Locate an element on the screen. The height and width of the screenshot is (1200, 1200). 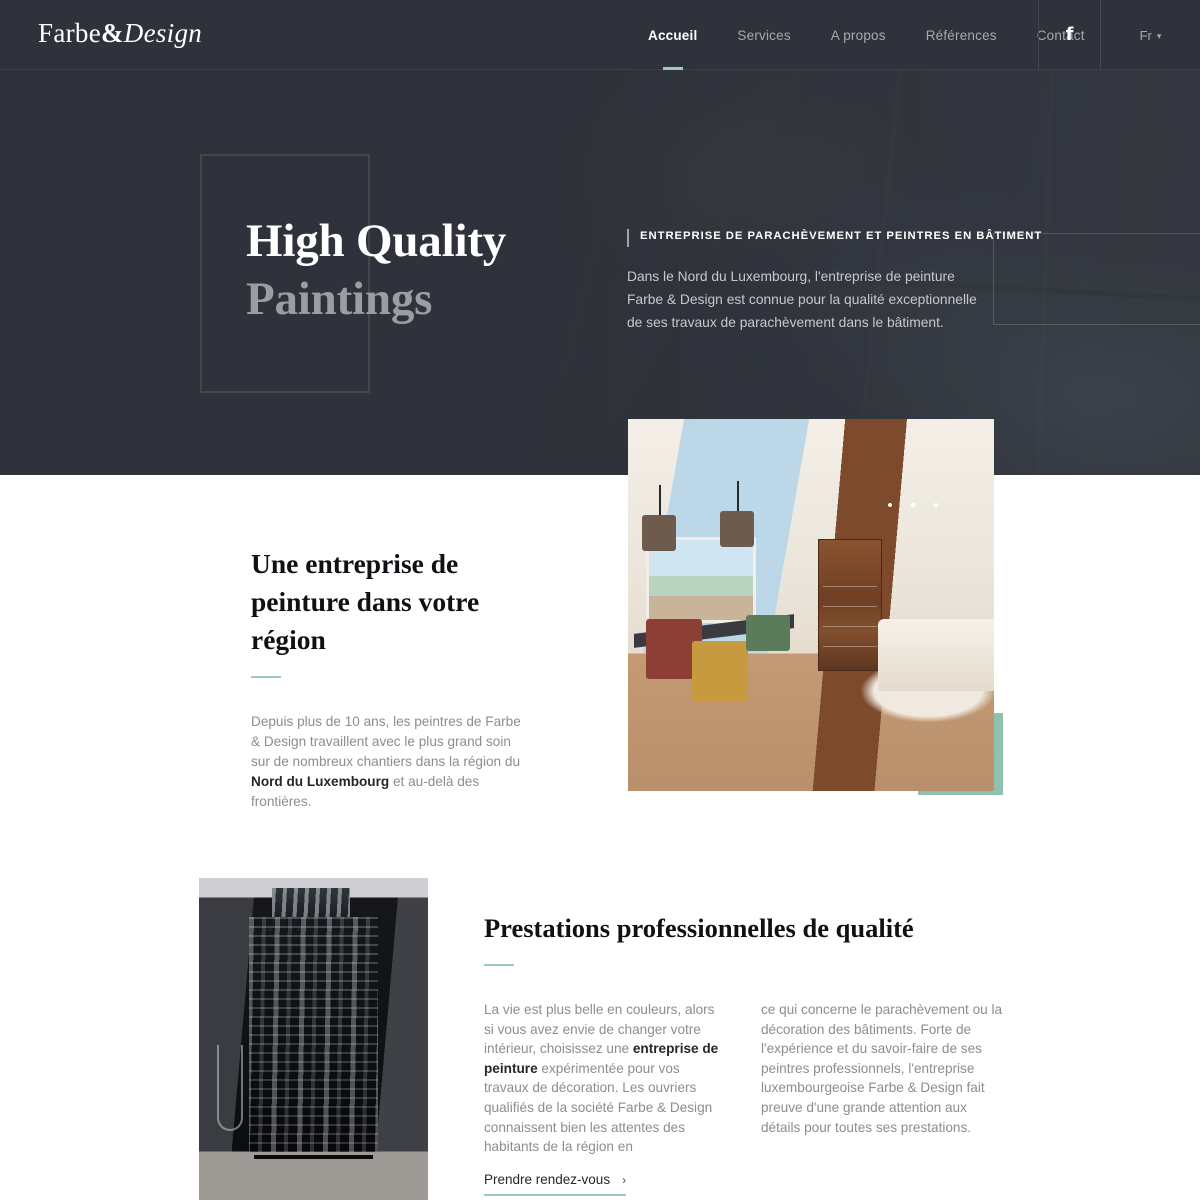
appointment-cta-link: Prendre rendez-vous › is located at coordinates (555, 1184).